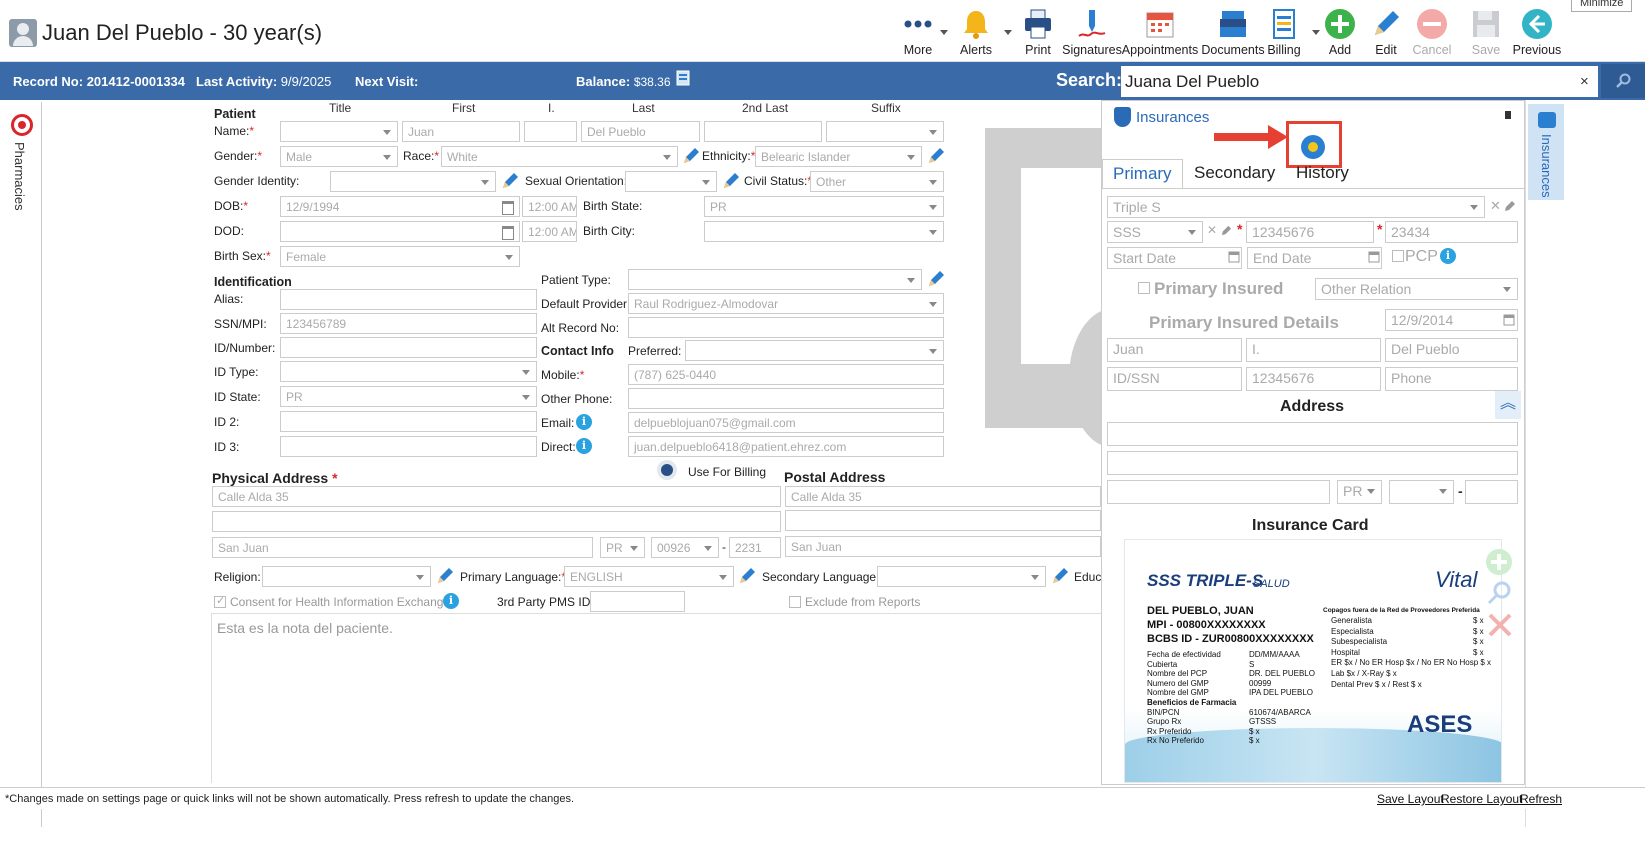  Describe the element at coordinates (671, 181) in the screenshot. I see `sexual-orientation-select` at that location.